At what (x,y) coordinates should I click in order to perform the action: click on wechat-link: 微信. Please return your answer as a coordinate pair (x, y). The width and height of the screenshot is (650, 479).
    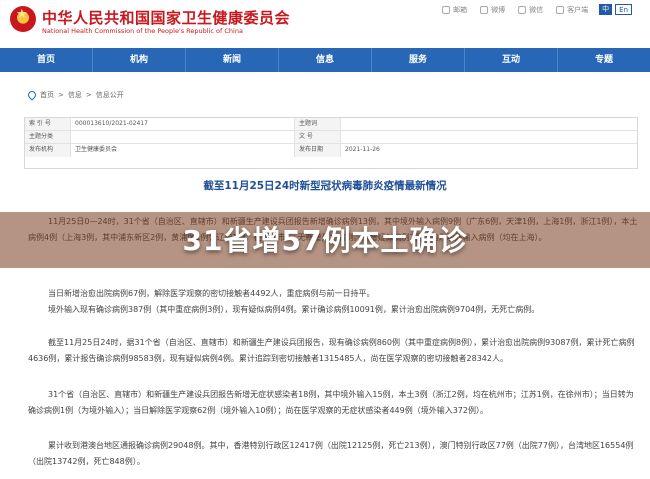
    Looking at the image, I should click on (530, 10).